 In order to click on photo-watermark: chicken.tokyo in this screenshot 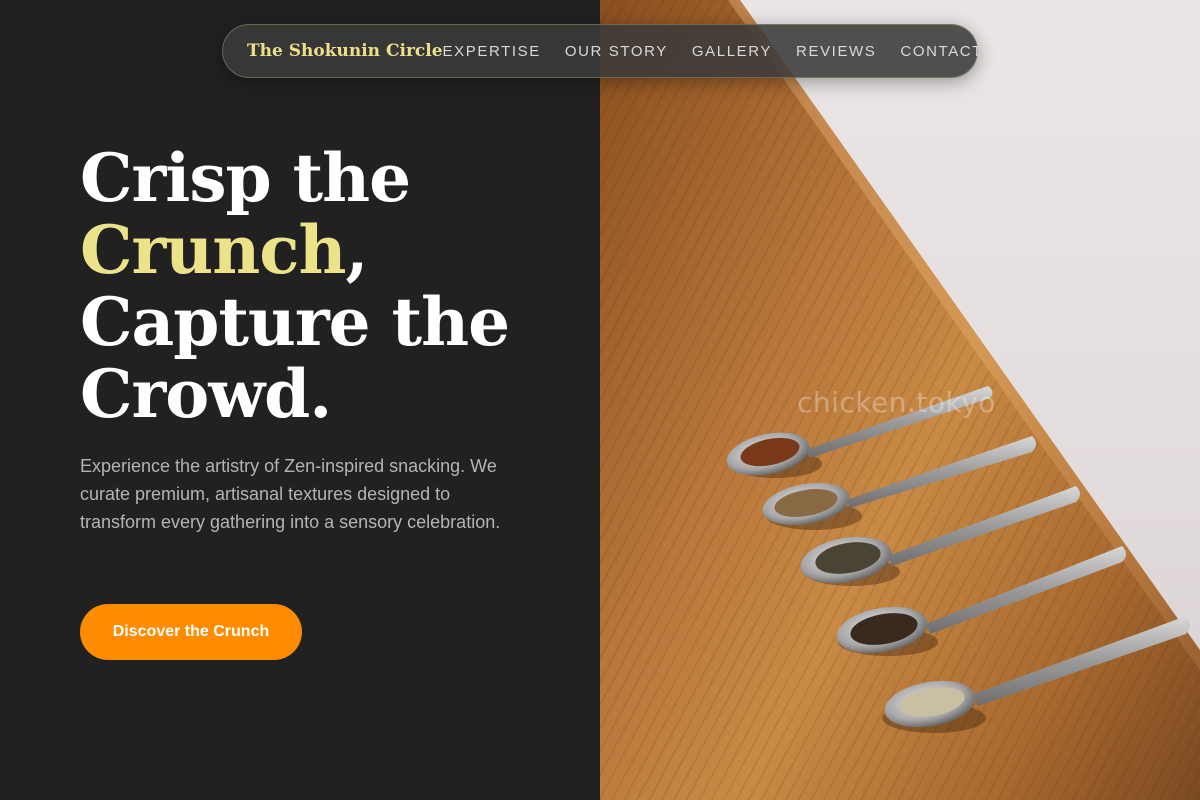, I will do `click(896, 402)`.